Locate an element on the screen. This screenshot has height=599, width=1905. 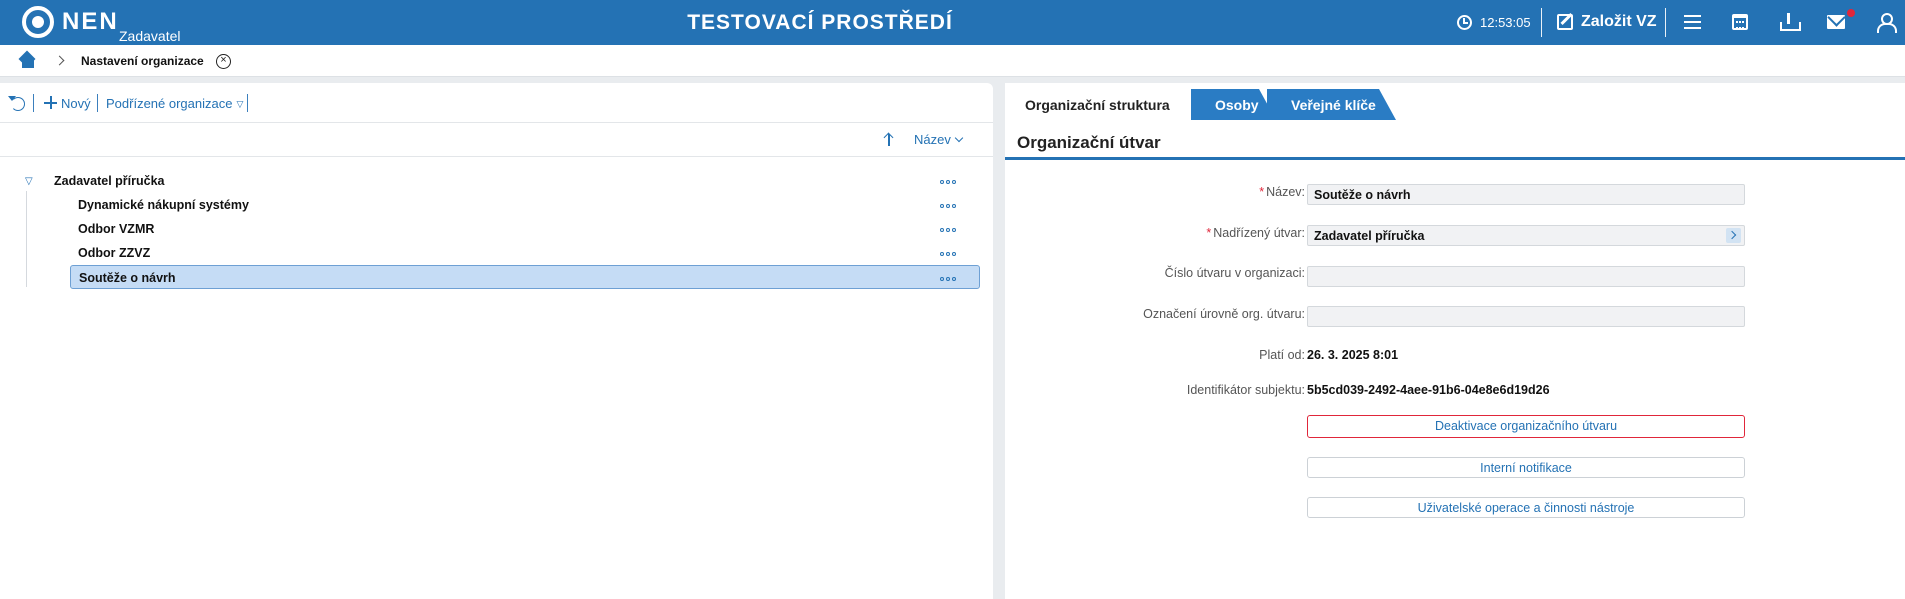
environment-title: TESTOVACÍ PROSTŘEDÍ is located at coordinates (820, 22).